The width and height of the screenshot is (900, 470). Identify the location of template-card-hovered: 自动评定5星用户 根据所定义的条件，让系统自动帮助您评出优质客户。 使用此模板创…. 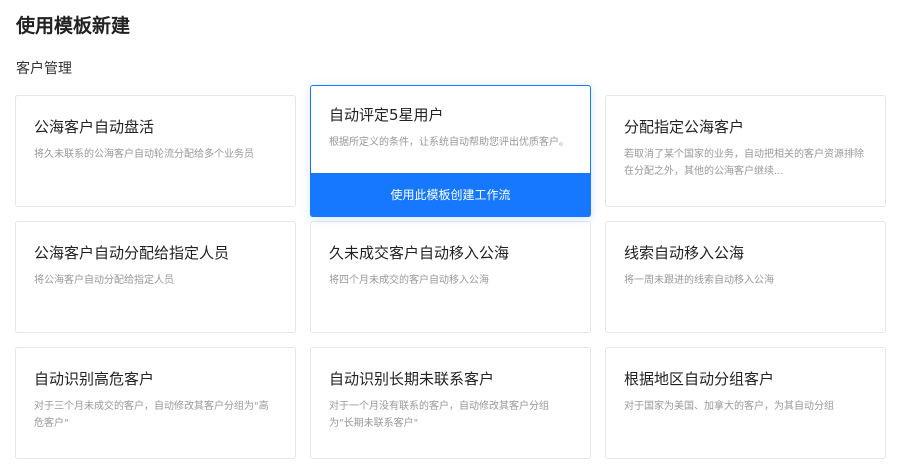
(450, 151).